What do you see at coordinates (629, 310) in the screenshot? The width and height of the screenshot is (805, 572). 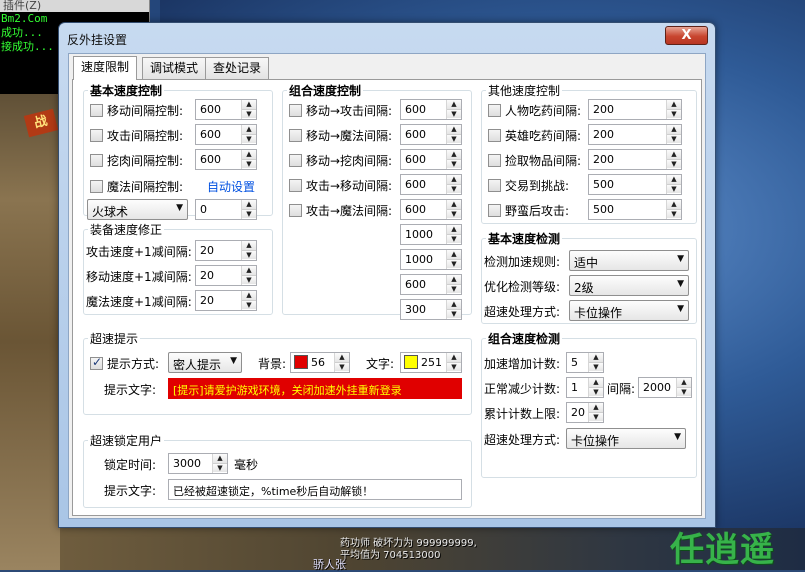 I see `detect-handle-select: 卡位操作 ▼` at bounding box center [629, 310].